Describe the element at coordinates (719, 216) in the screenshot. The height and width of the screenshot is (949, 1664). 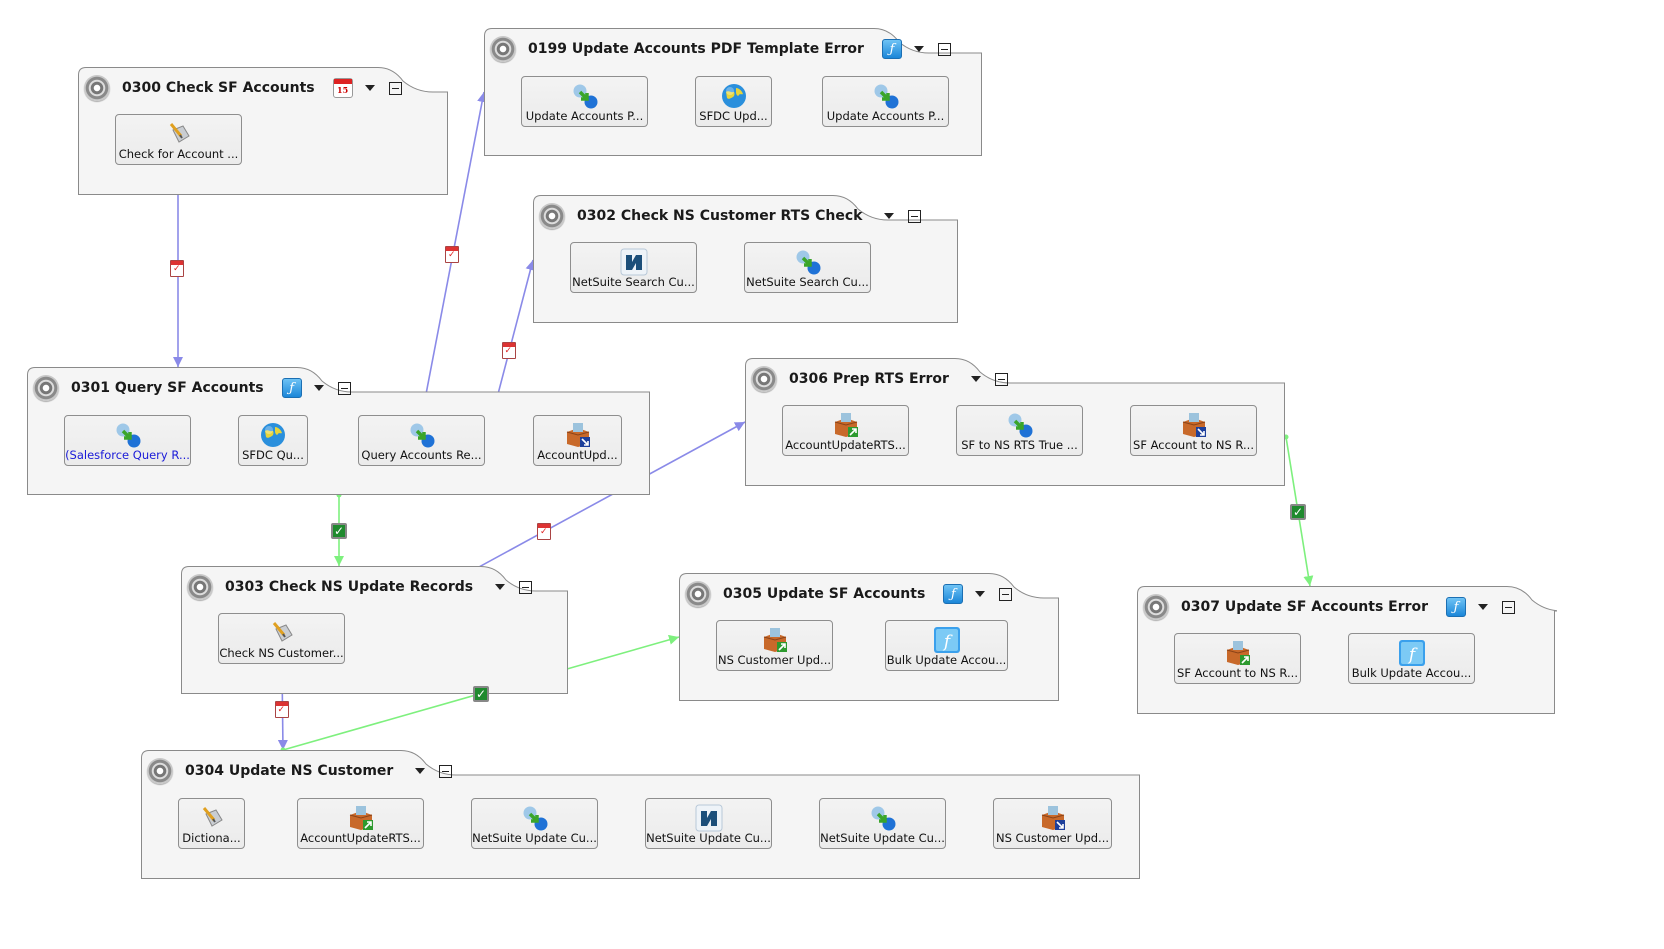
I see `operation-title: 0302 Check NS Customer RTS Check` at that location.